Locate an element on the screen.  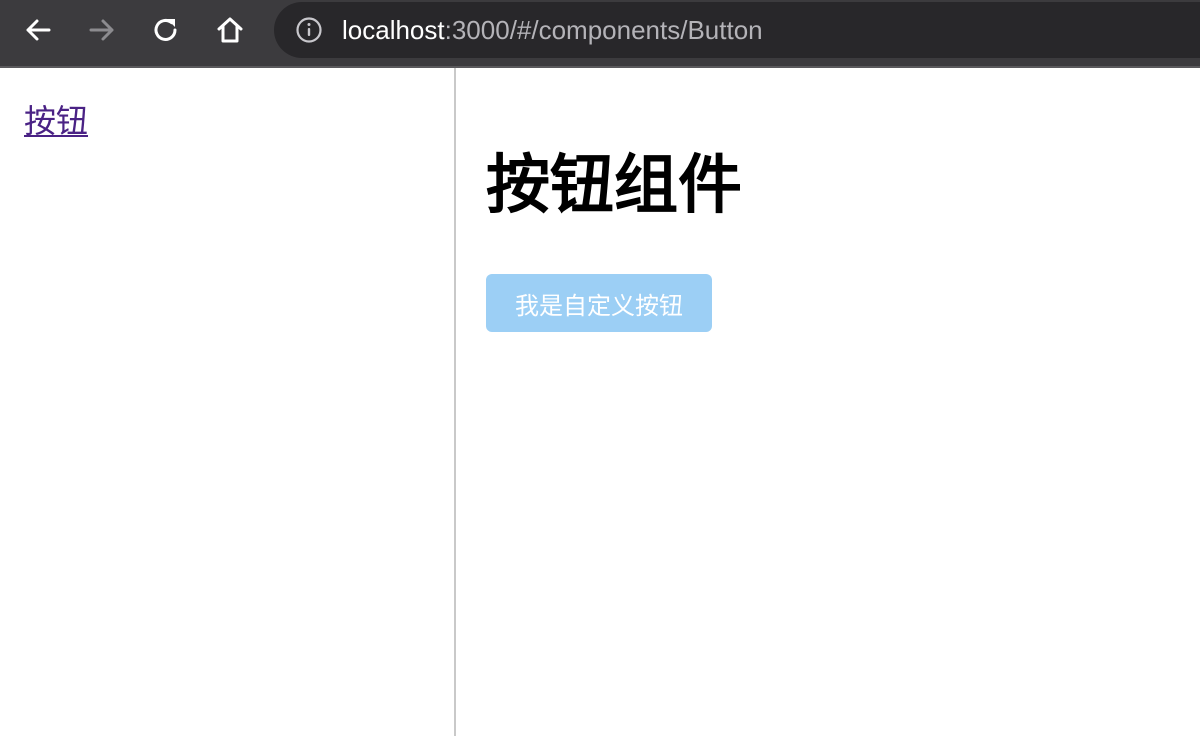
forward-arrow-icon is located at coordinates (101, 30).